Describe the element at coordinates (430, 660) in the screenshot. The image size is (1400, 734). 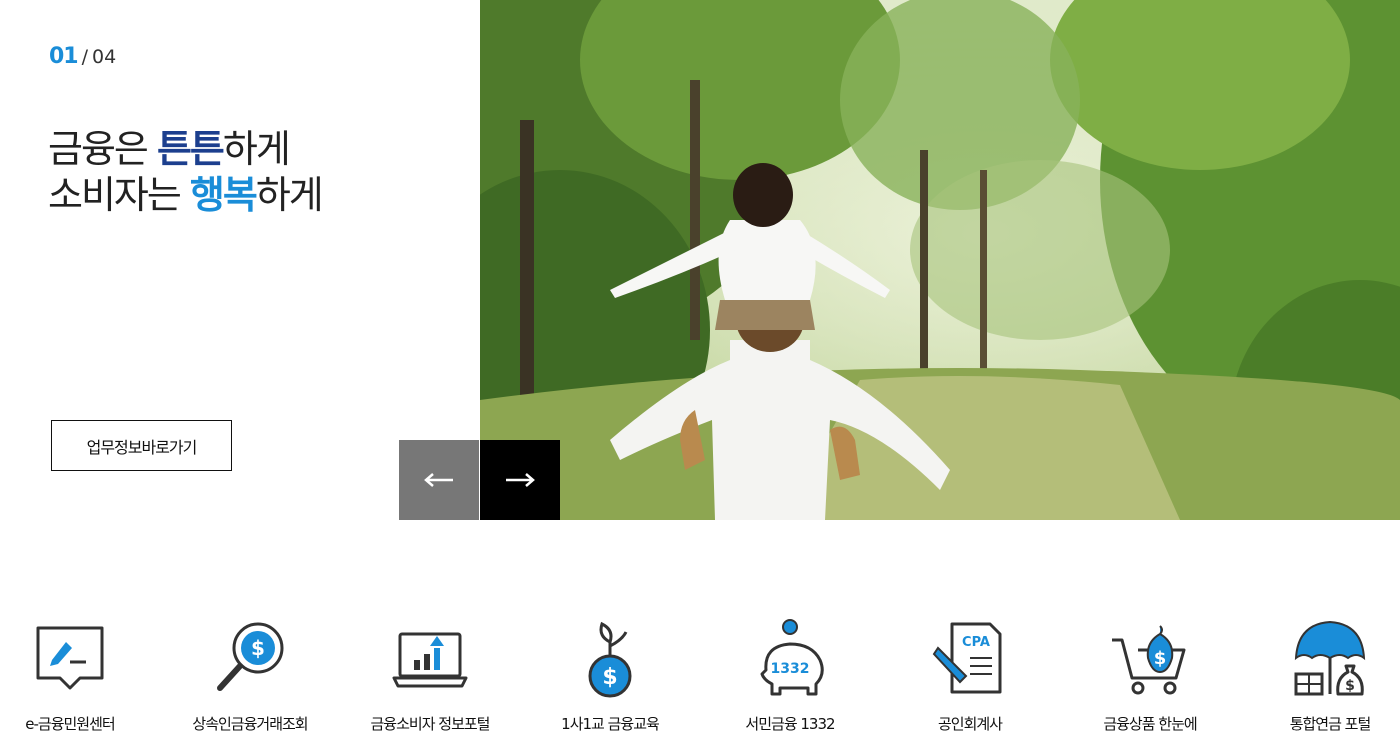
I see `laptop-chart-icon` at that location.